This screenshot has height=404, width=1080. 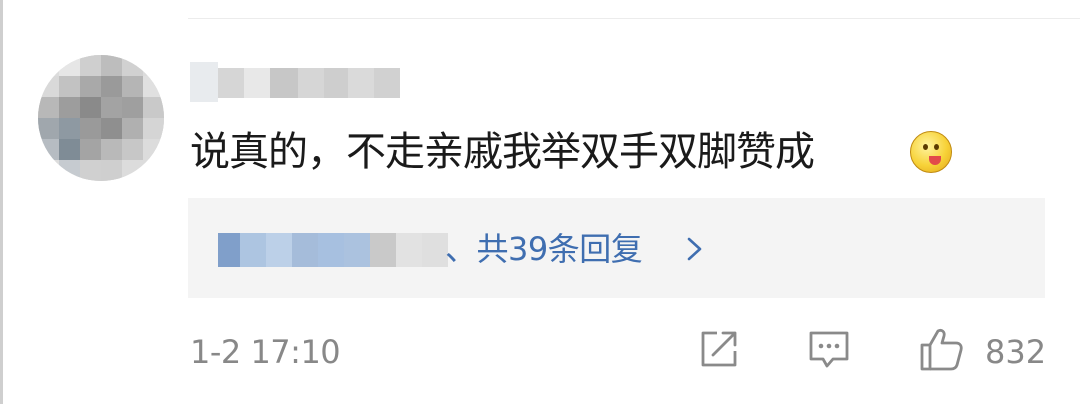 I want to click on comment-timestamp: 1-2 17:10, so click(x=265, y=352).